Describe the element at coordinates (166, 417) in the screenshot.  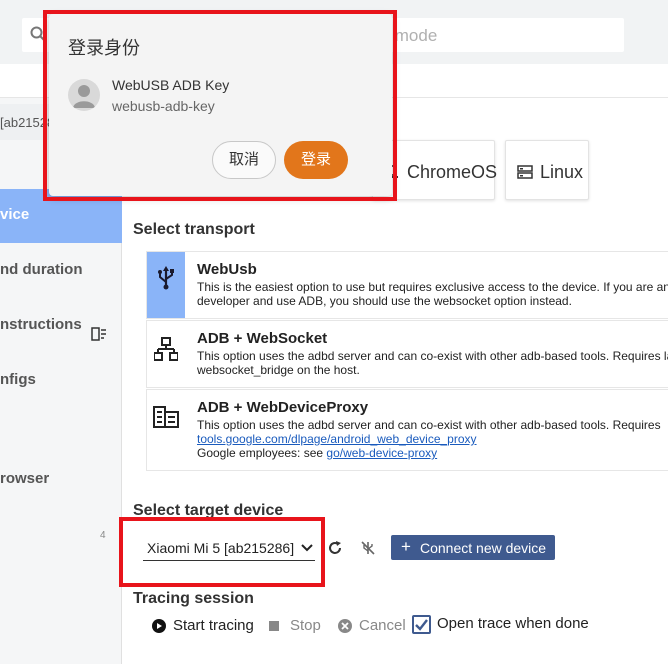
I see `proxy-icon` at that location.